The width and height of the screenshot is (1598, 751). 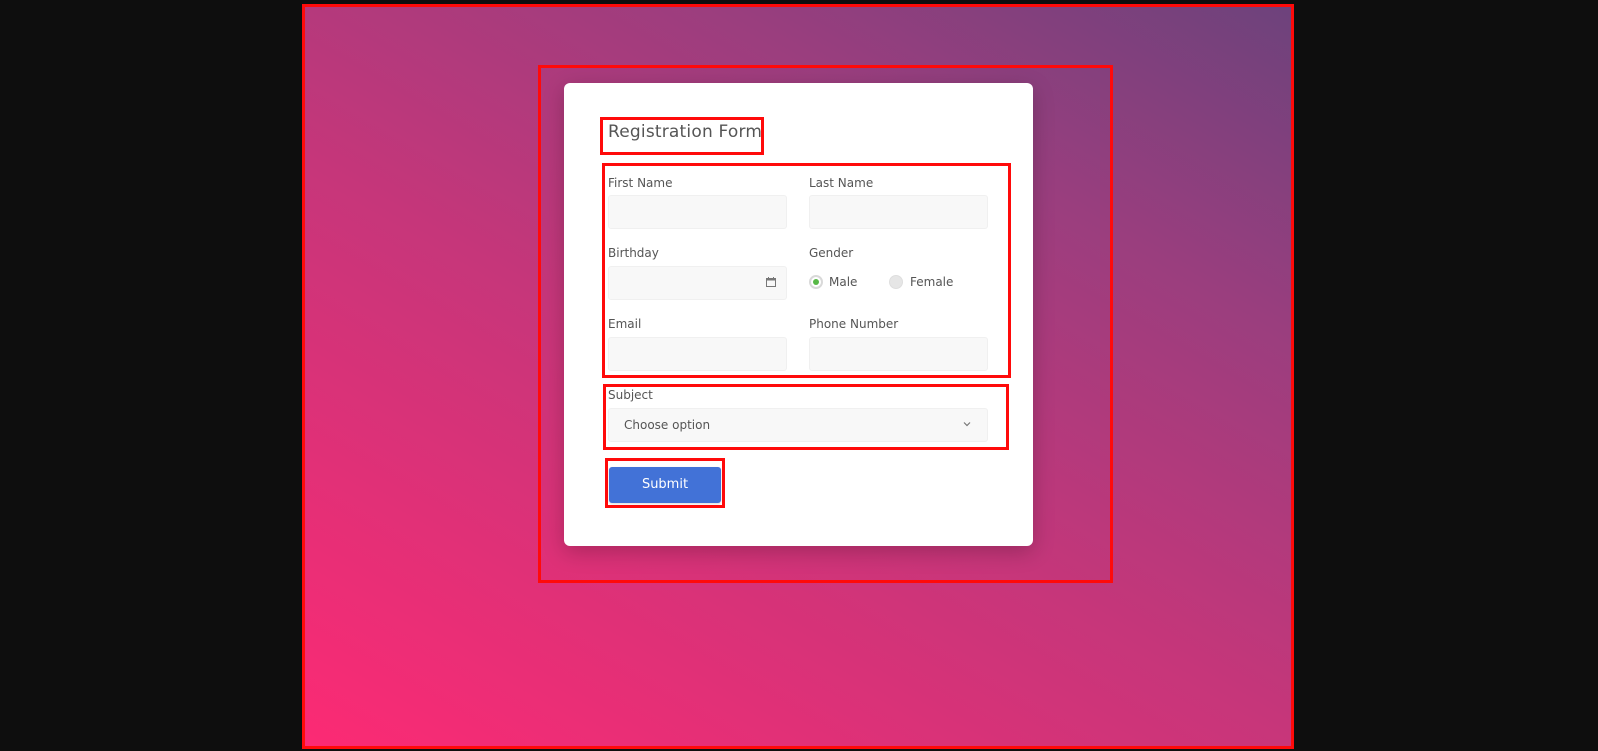 What do you see at coordinates (625, 324) in the screenshot?
I see `email-label: Email` at bounding box center [625, 324].